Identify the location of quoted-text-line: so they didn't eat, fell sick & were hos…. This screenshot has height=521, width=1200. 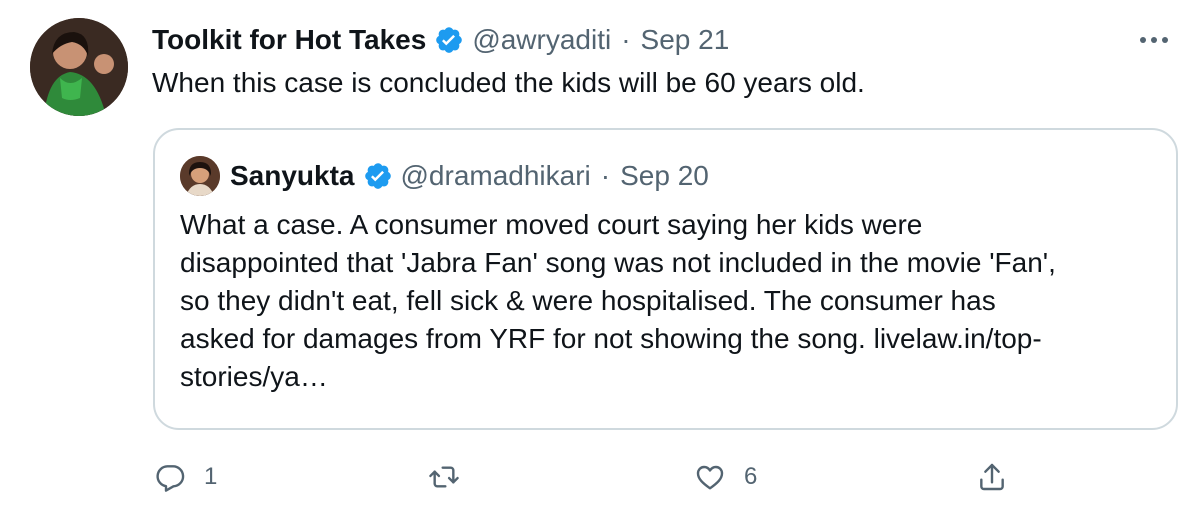
(588, 300).